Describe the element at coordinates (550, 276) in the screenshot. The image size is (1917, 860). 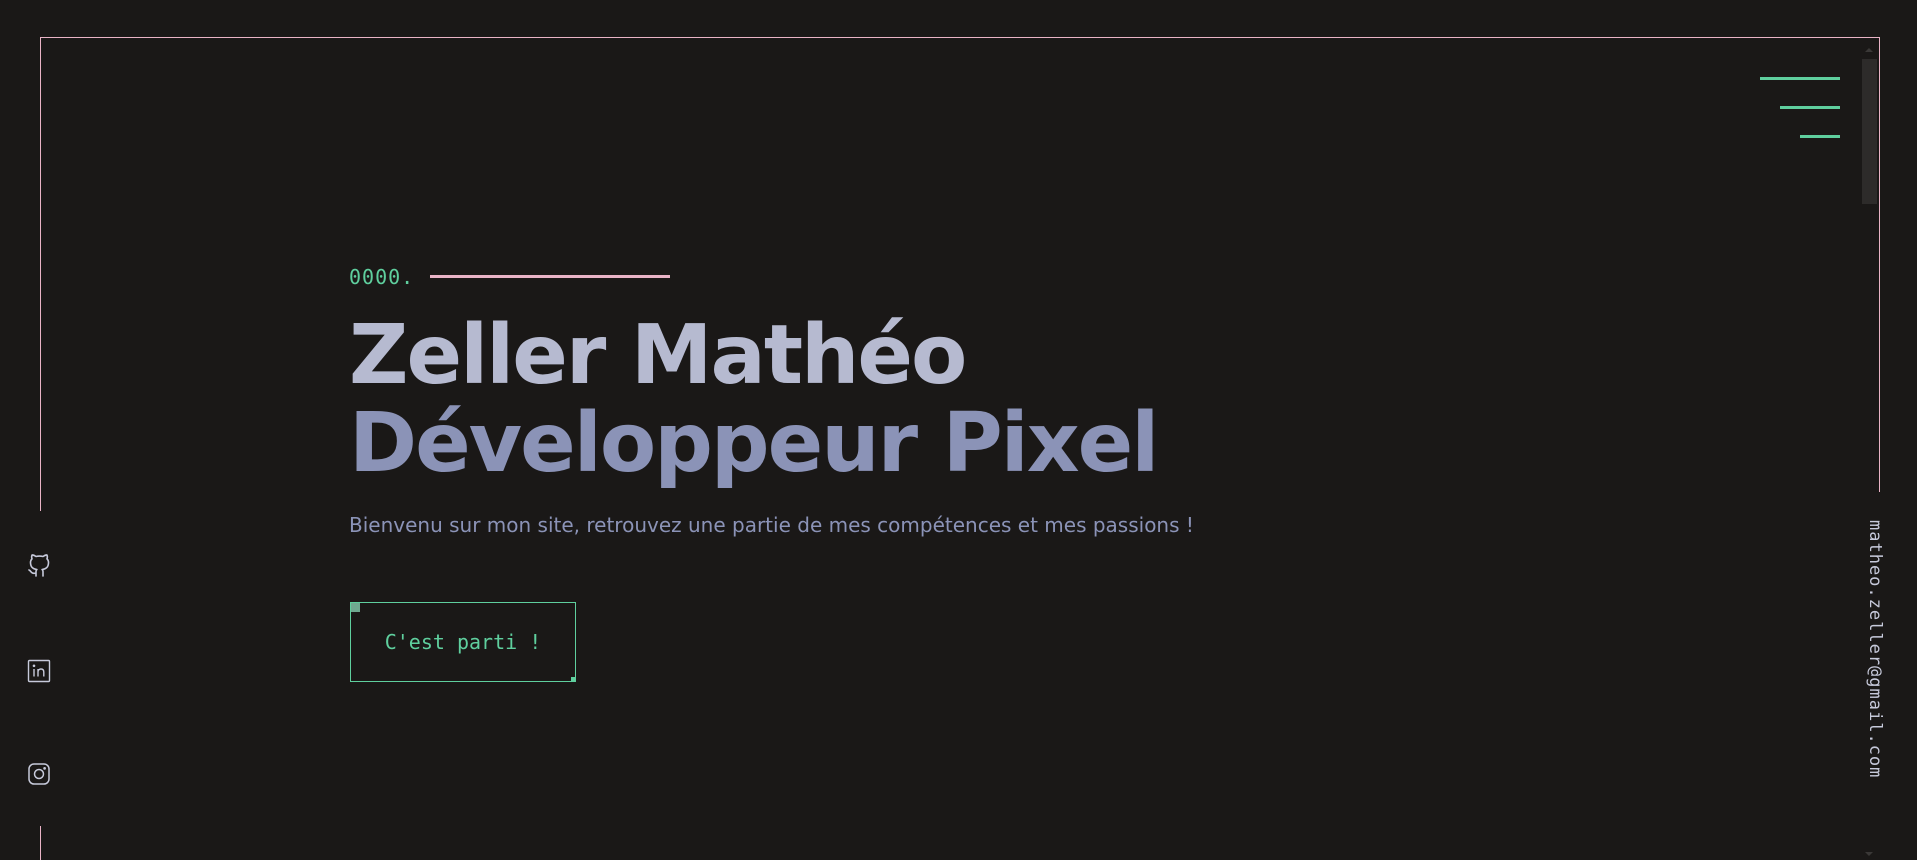
I see `section-divider-line` at that location.